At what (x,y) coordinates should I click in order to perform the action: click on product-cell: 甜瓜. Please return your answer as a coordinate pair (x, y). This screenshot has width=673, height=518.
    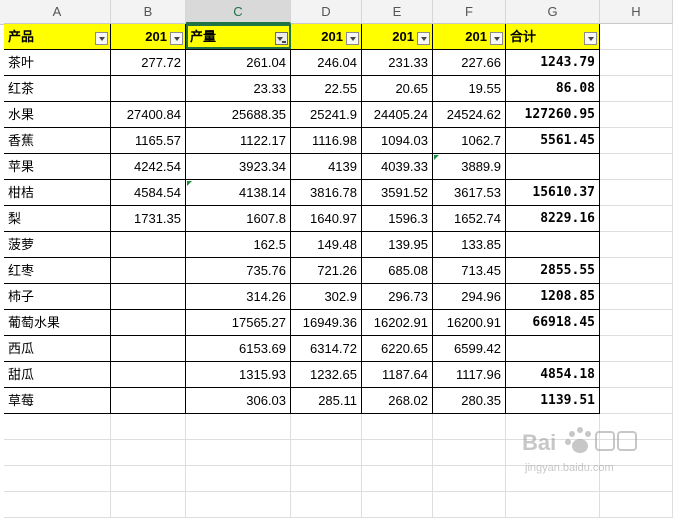
    Looking at the image, I should click on (57, 375).